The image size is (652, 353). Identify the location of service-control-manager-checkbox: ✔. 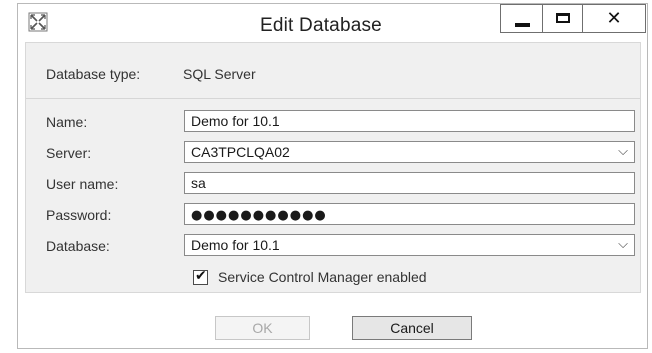
(200, 276).